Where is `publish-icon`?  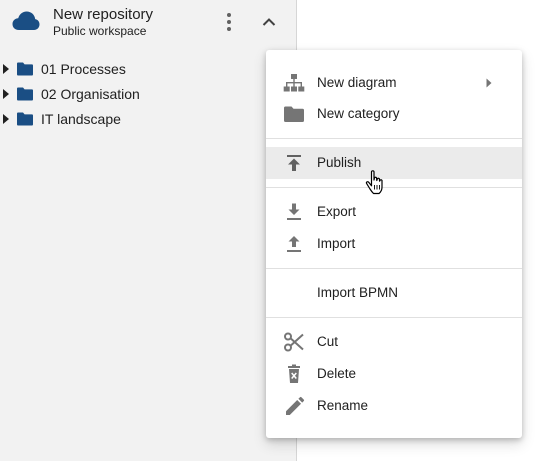
publish-icon is located at coordinates (294, 163).